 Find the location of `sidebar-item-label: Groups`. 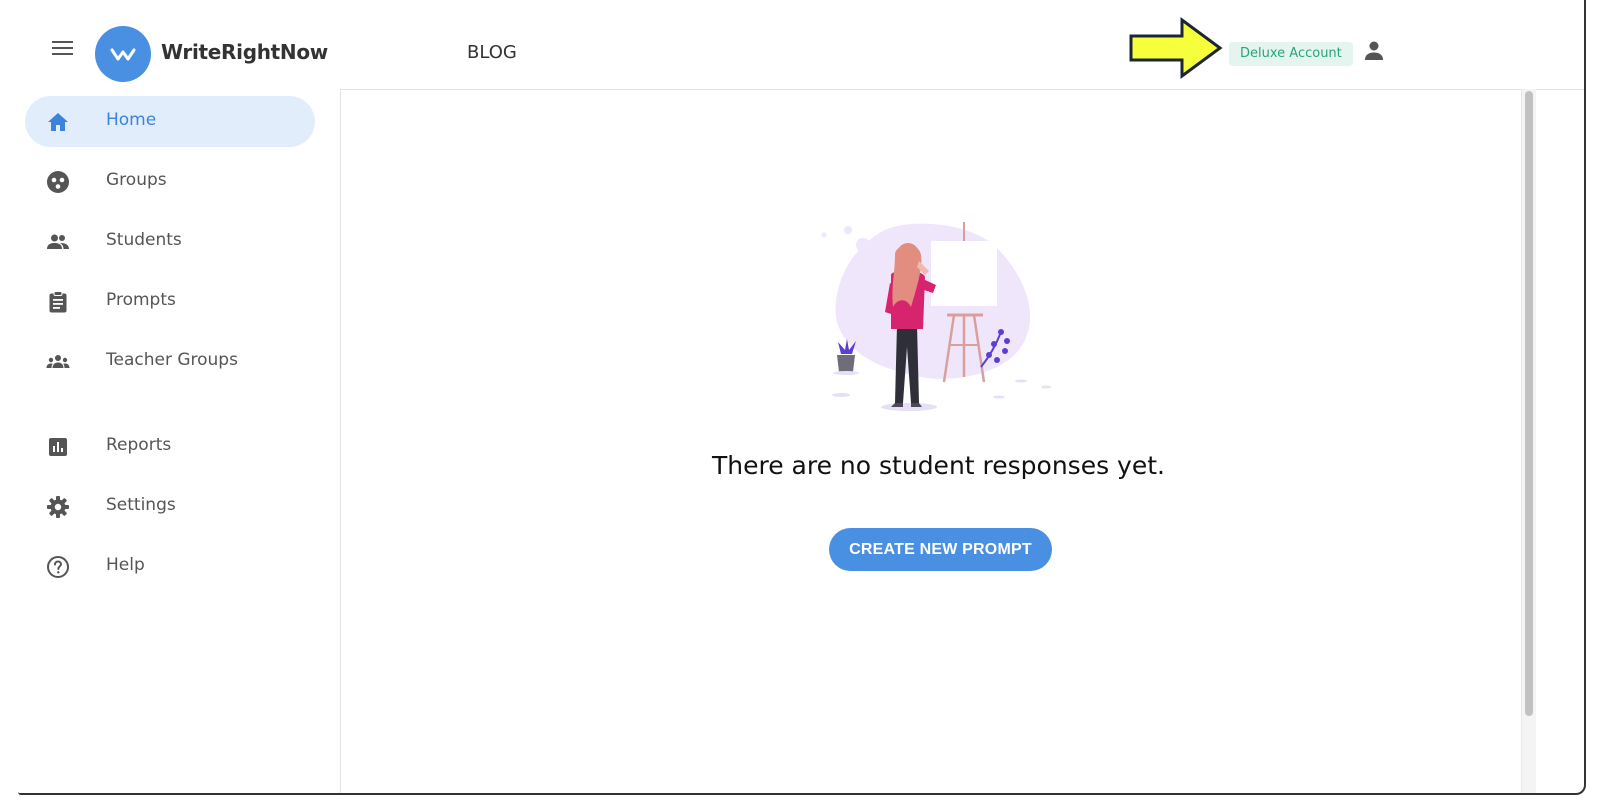

sidebar-item-label: Groups is located at coordinates (136, 180).